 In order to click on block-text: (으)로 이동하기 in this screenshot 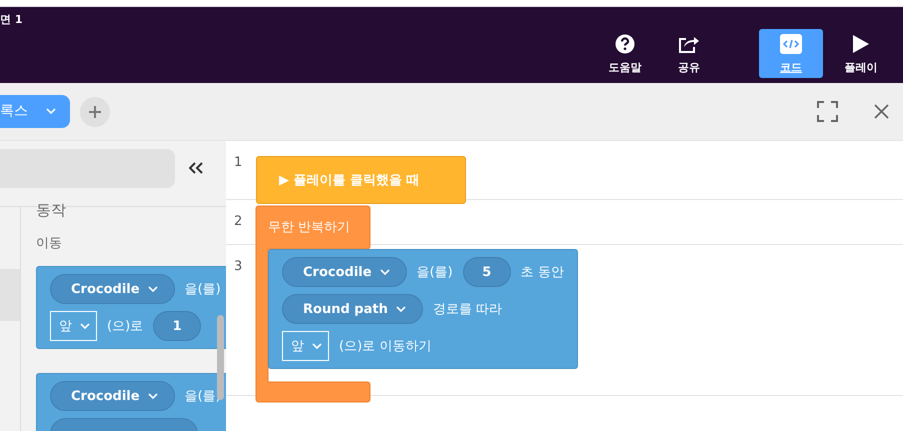, I will do `click(385, 346)`.